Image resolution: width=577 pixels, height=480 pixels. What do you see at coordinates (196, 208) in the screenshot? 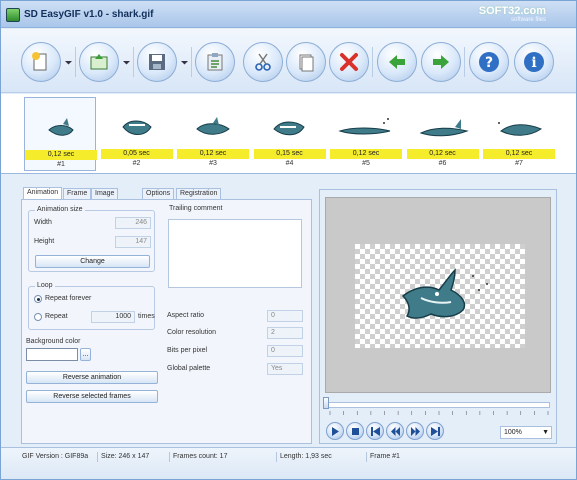
I see `trailing-comment-label: Trailing comment` at bounding box center [196, 208].